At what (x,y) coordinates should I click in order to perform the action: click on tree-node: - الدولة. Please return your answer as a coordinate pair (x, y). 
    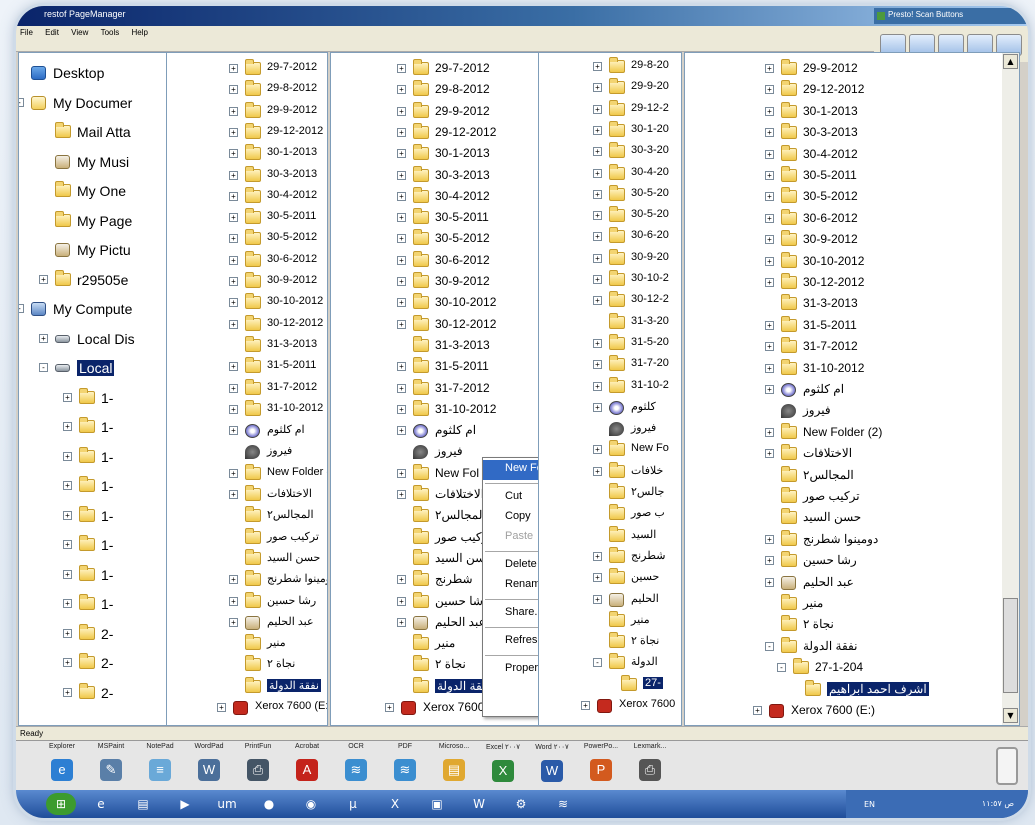
    Looking at the image, I should click on (610, 663).